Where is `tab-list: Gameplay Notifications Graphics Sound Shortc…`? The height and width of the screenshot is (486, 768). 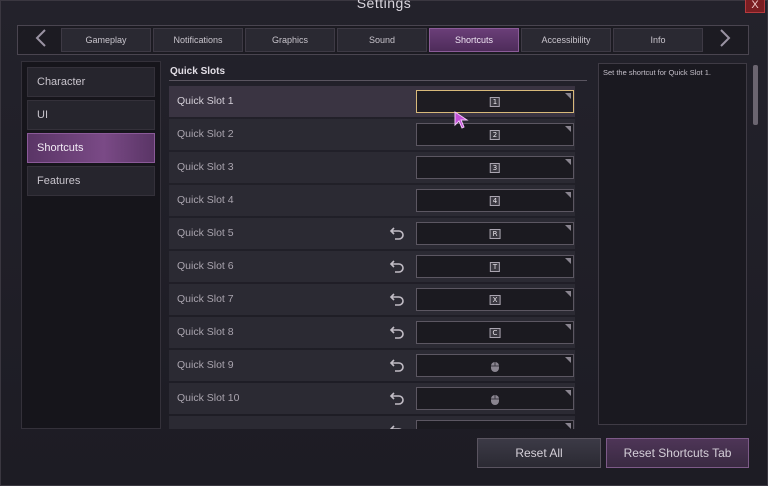 tab-list: Gameplay Notifications Graphics Sound Shortc… is located at coordinates (382, 40).